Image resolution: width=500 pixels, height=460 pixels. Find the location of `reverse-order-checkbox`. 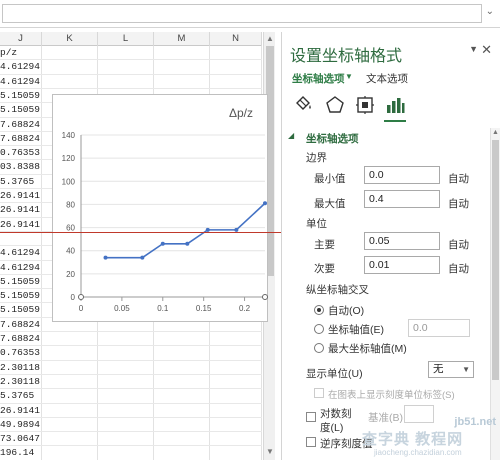

reverse-order-checkbox is located at coordinates (311, 442).